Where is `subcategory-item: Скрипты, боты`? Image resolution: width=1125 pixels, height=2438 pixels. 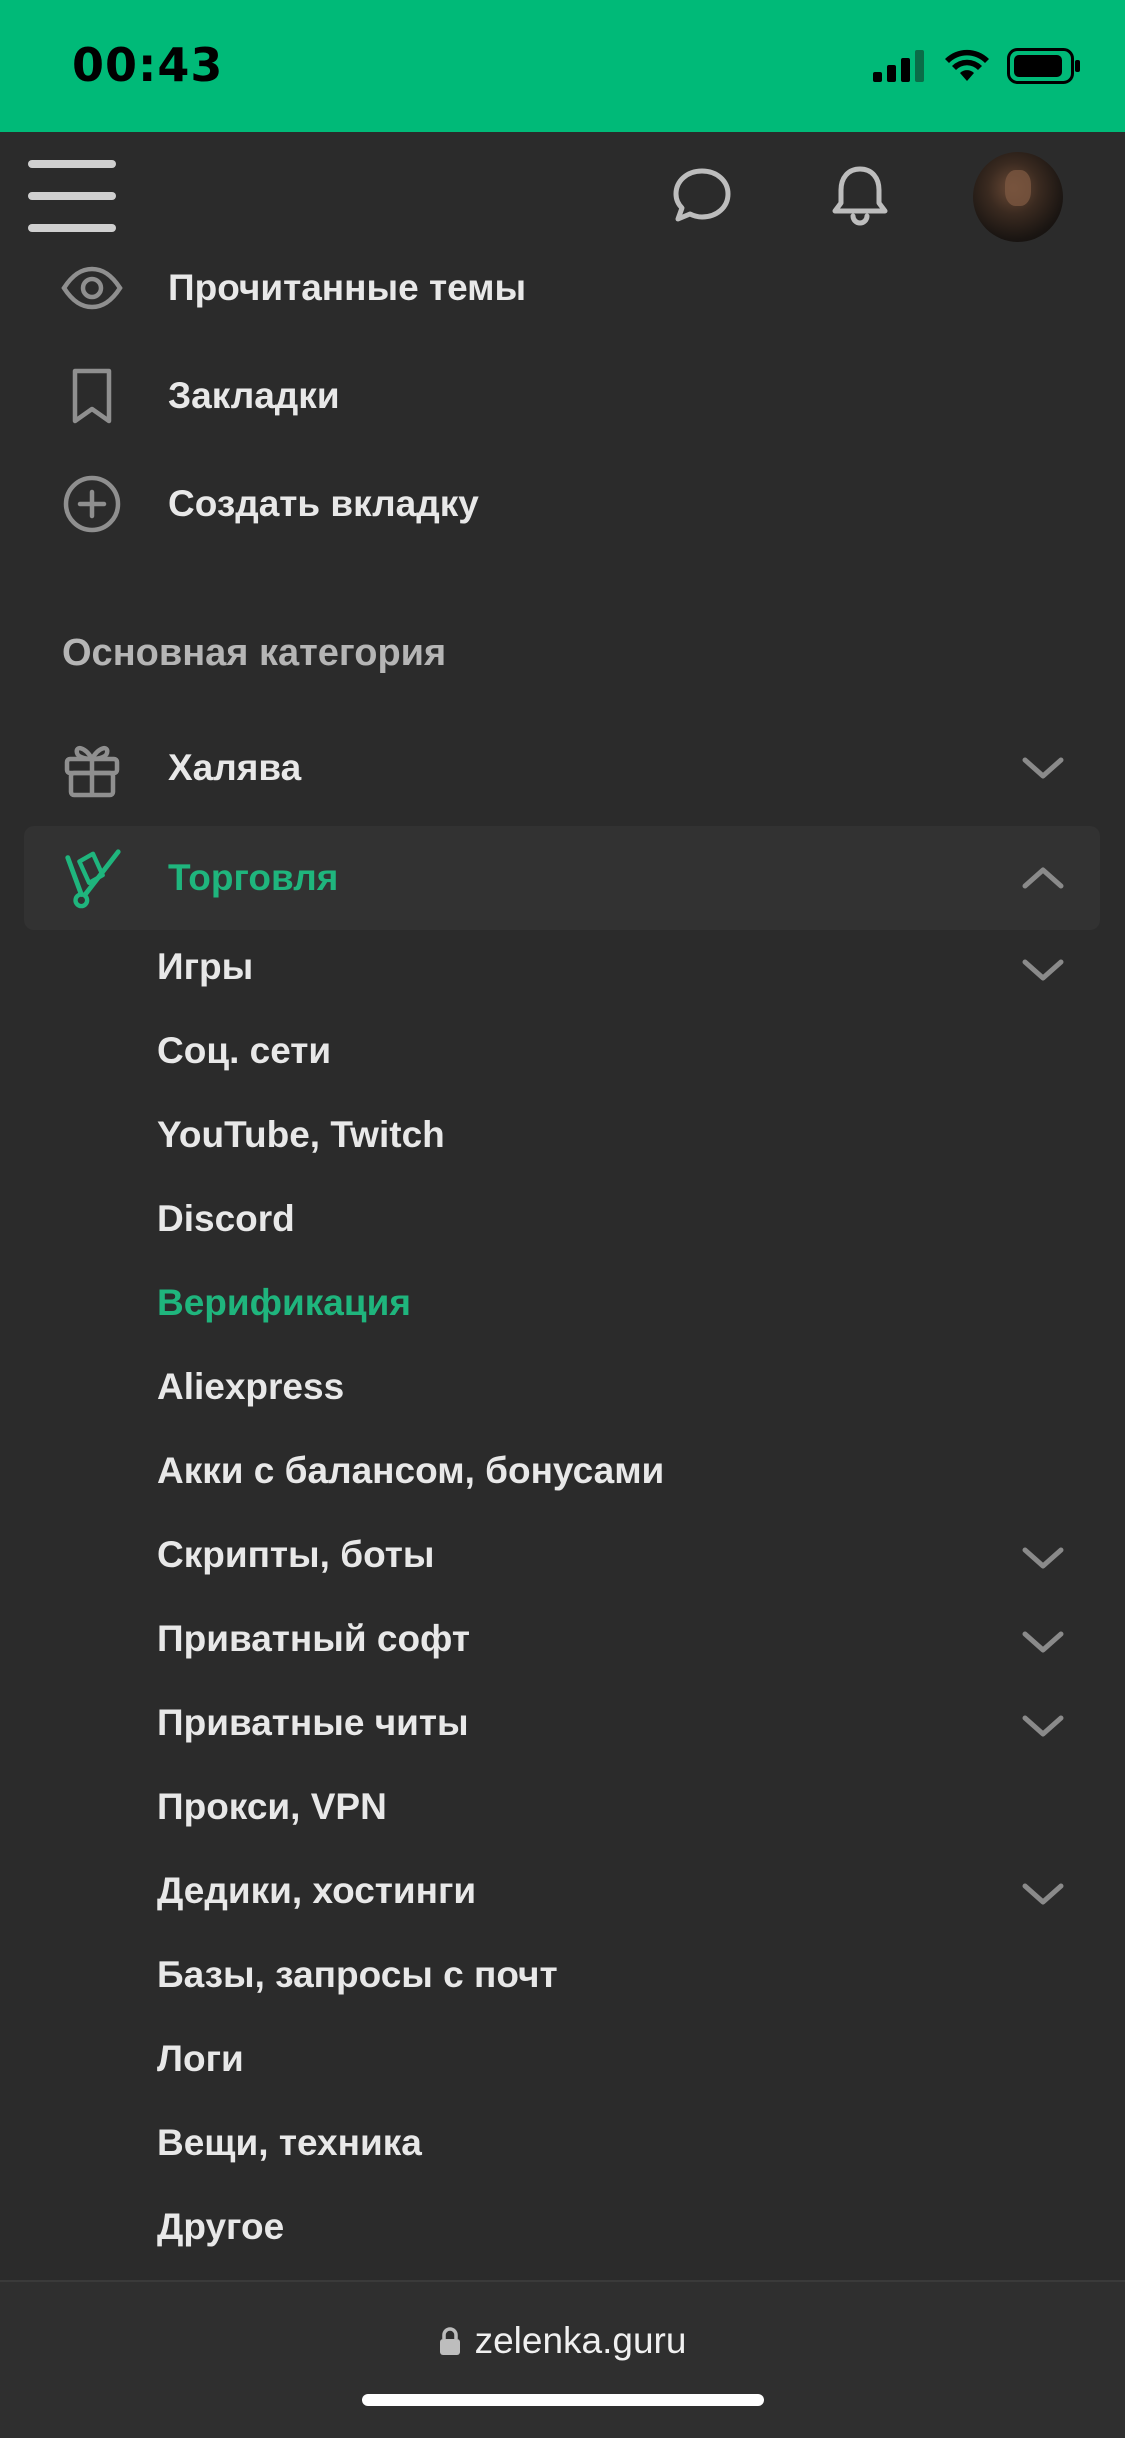 subcategory-item: Скрипты, боты is located at coordinates (562, 1558).